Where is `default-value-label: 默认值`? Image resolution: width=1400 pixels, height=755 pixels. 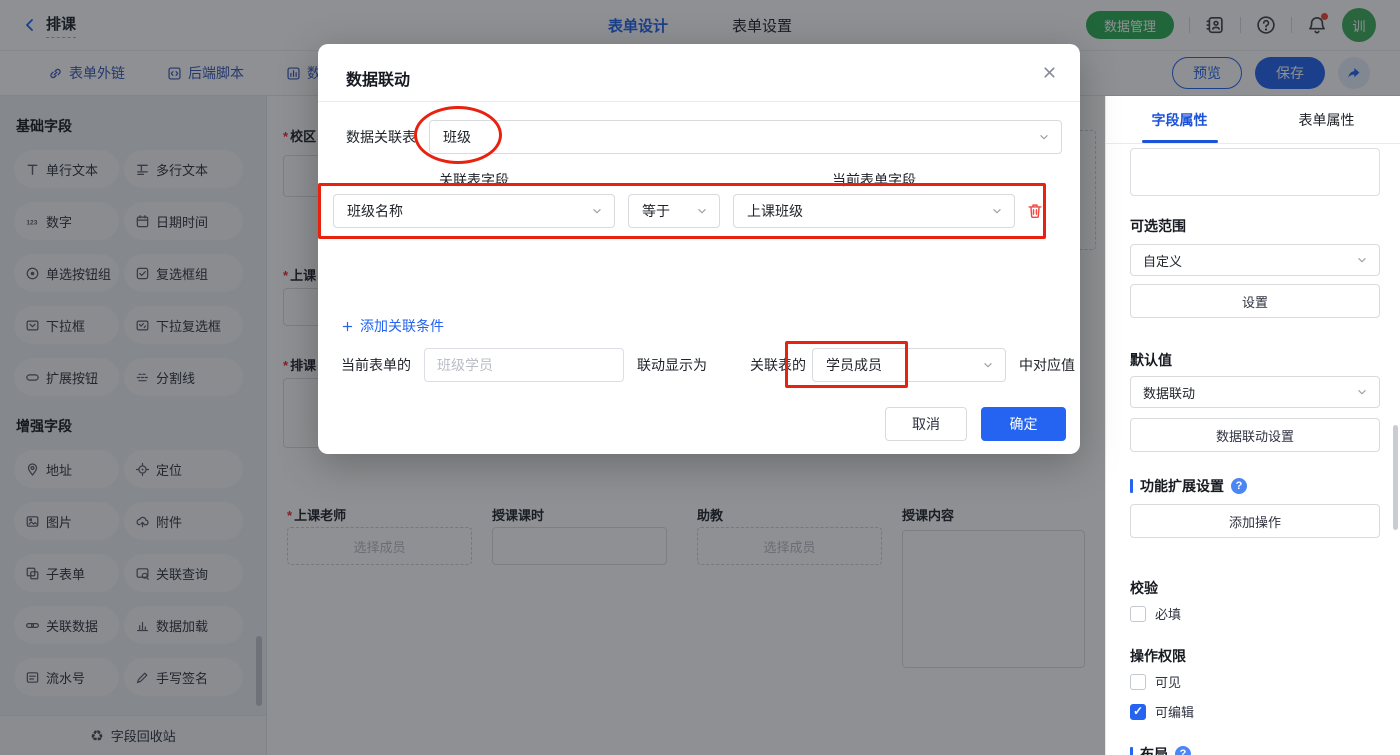
default-value-label: 默认值 is located at coordinates (1151, 360).